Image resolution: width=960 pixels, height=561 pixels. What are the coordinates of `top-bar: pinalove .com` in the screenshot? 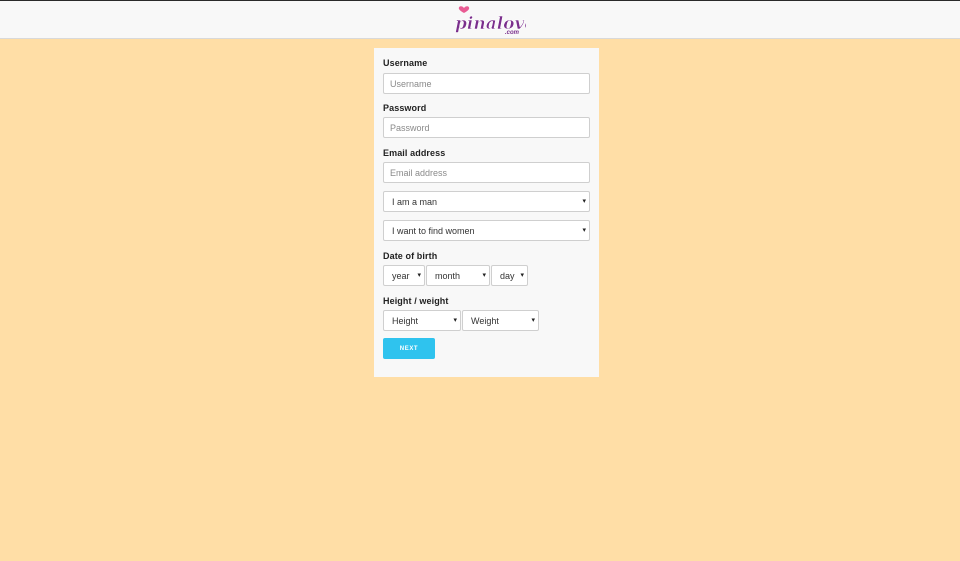 It's located at (480, 19).